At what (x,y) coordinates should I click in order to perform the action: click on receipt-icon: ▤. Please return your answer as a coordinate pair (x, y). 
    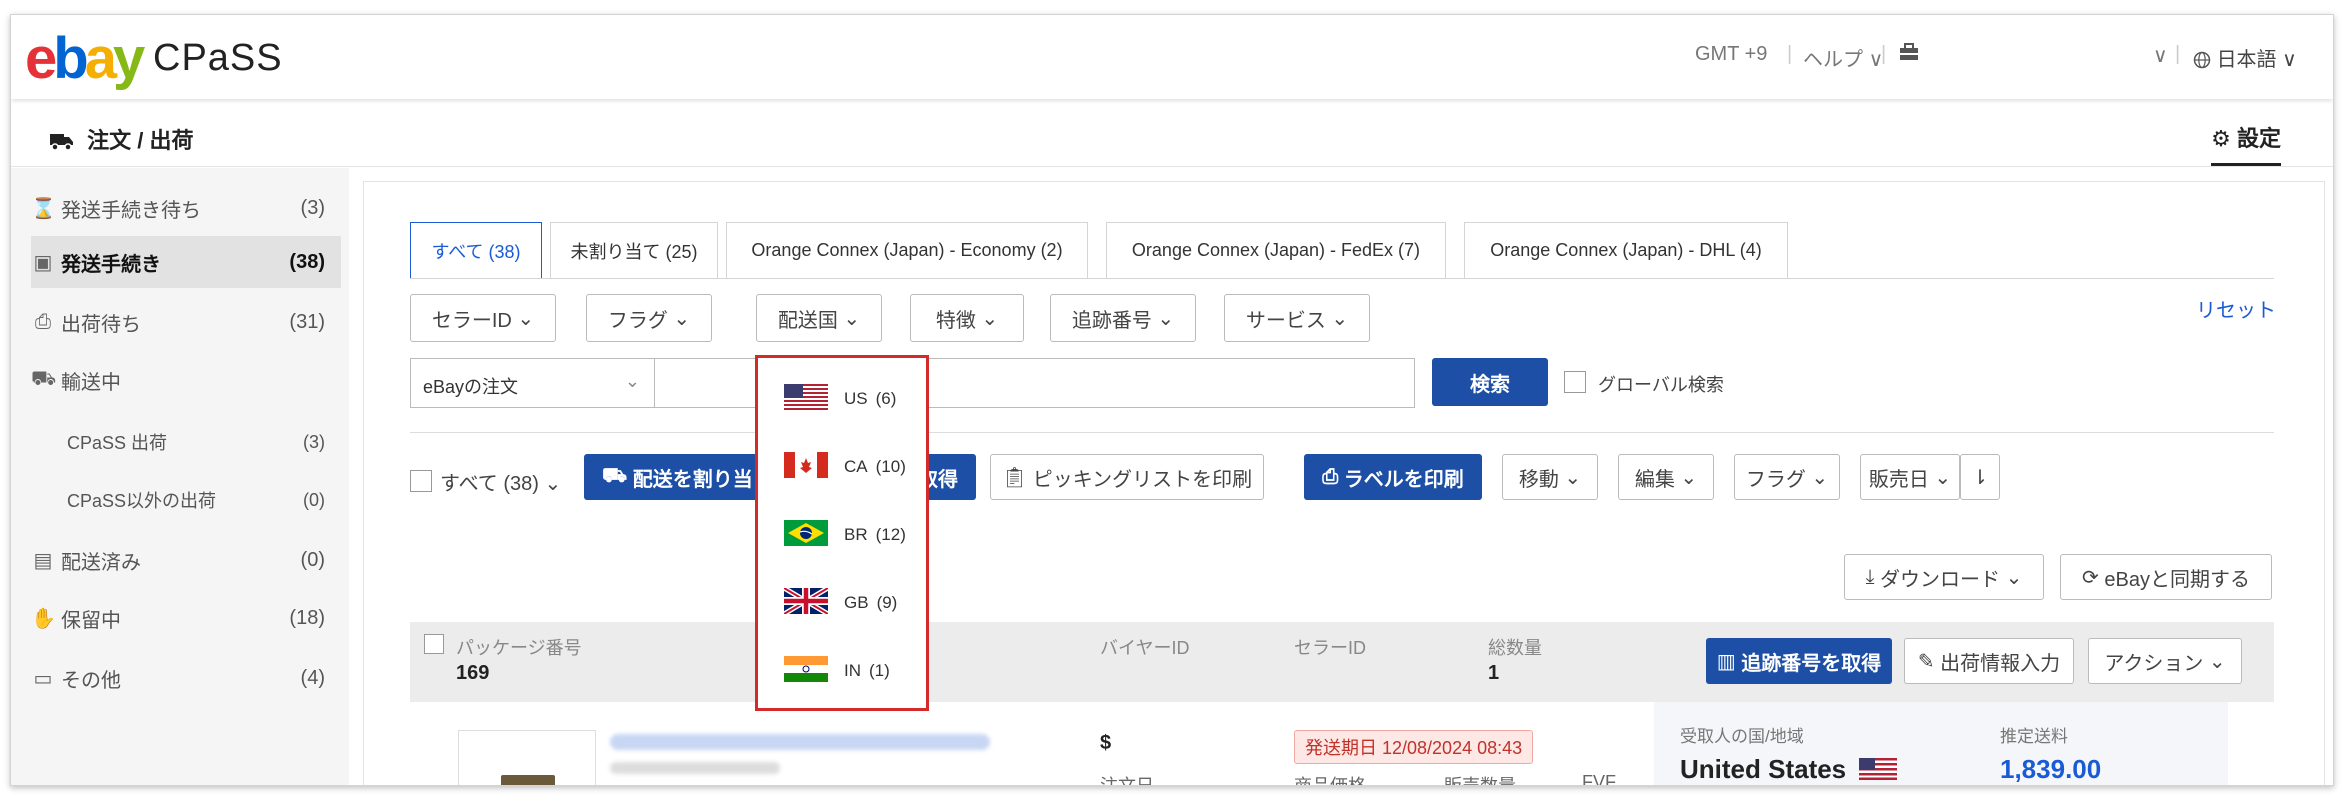
    Looking at the image, I should click on (43, 560).